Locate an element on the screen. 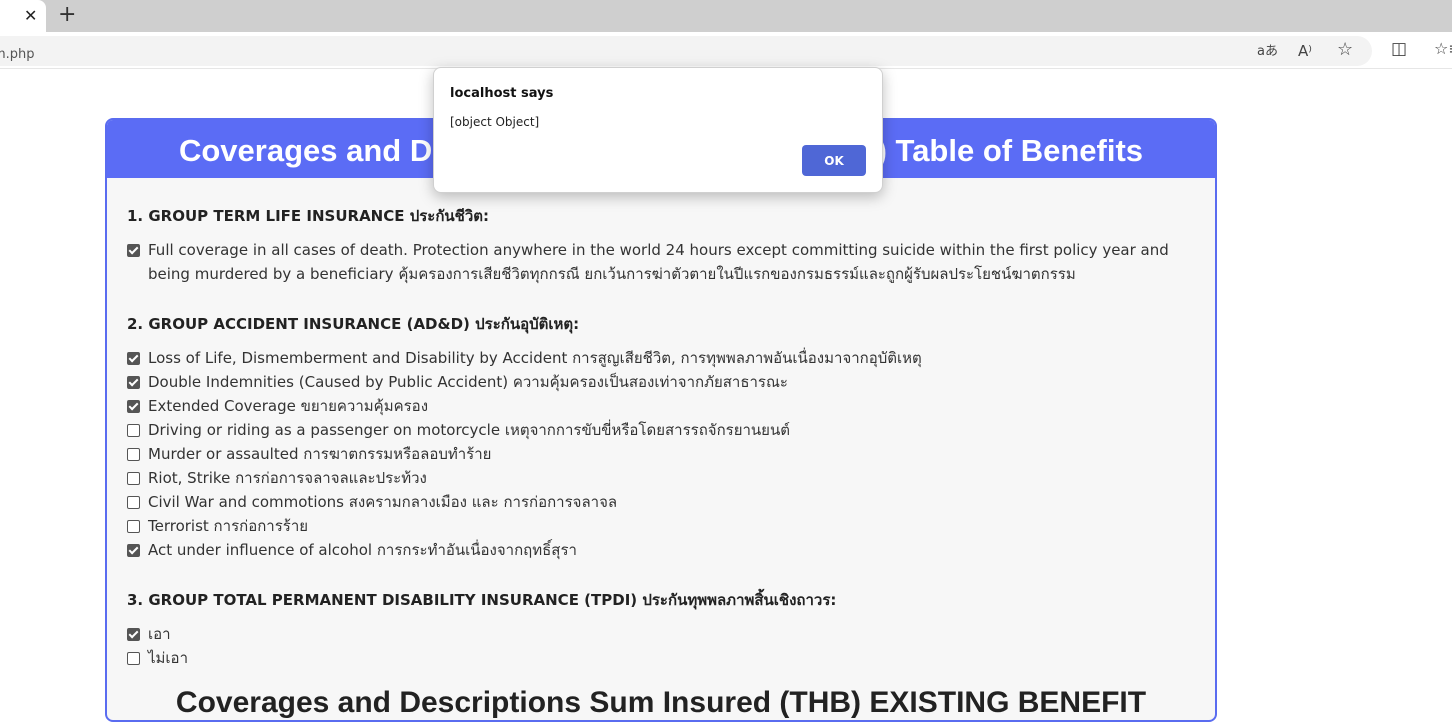 The height and width of the screenshot is (722, 1452). read-aloud-icon: A⁾ is located at coordinates (1305, 51).